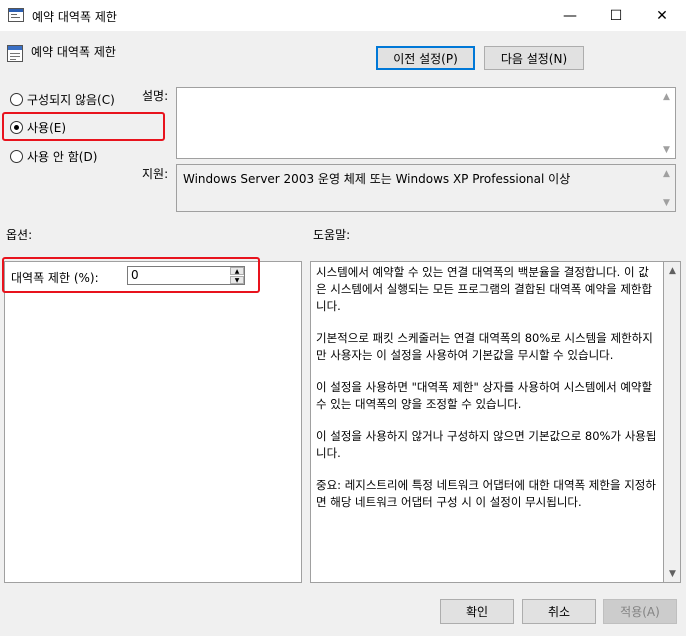  Describe the element at coordinates (16, 127) in the screenshot. I see `radio-button-selected` at that location.